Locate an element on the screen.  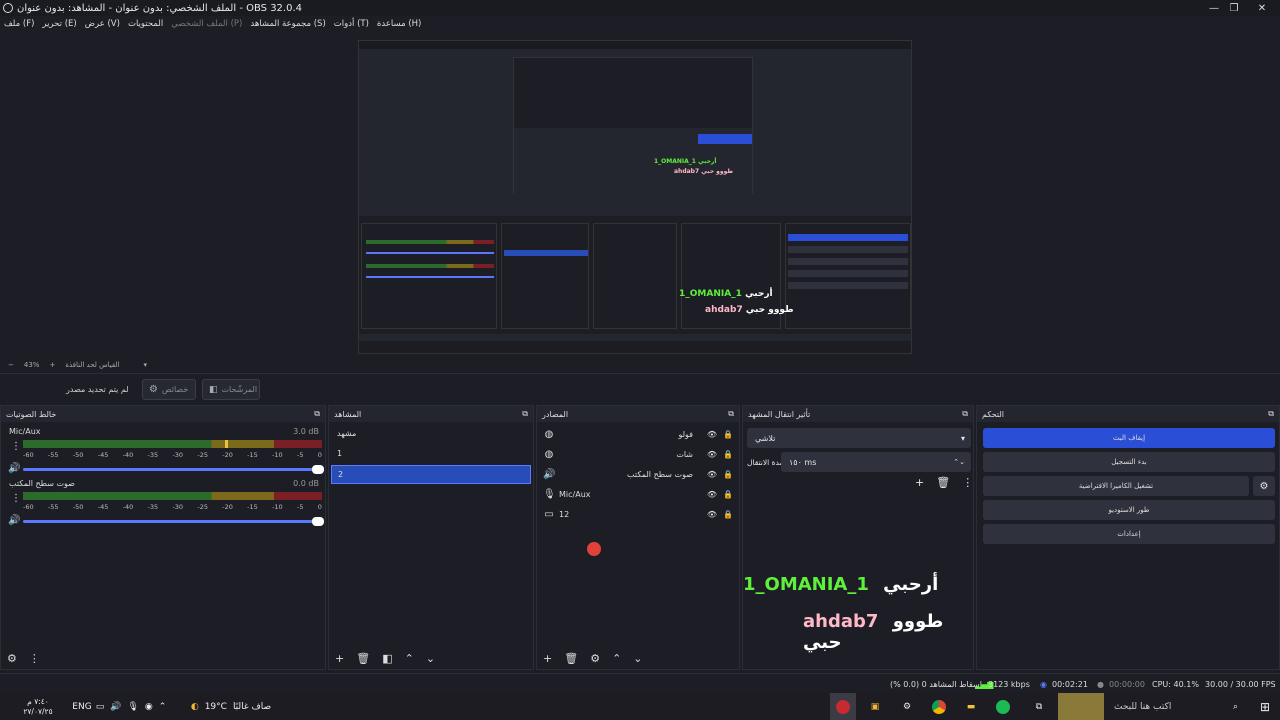
chrome-taskbar-icon is located at coordinates (939, 706).